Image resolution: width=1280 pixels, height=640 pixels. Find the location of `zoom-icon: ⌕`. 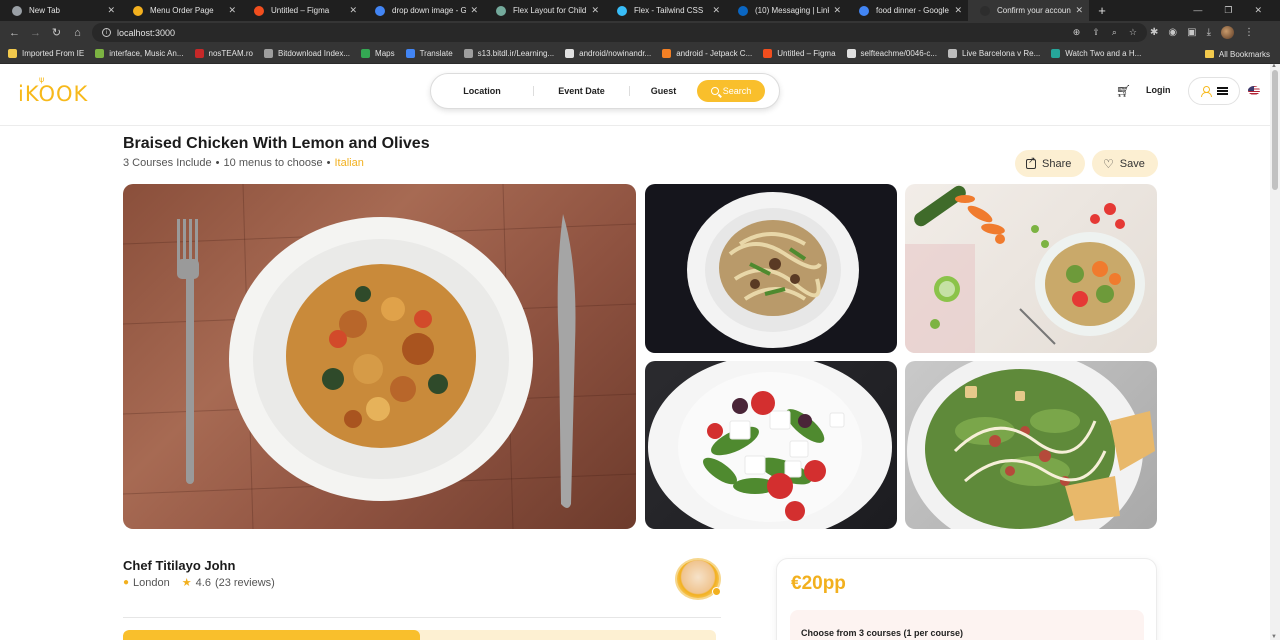

zoom-icon: ⌕ is located at coordinates (1114, 32).